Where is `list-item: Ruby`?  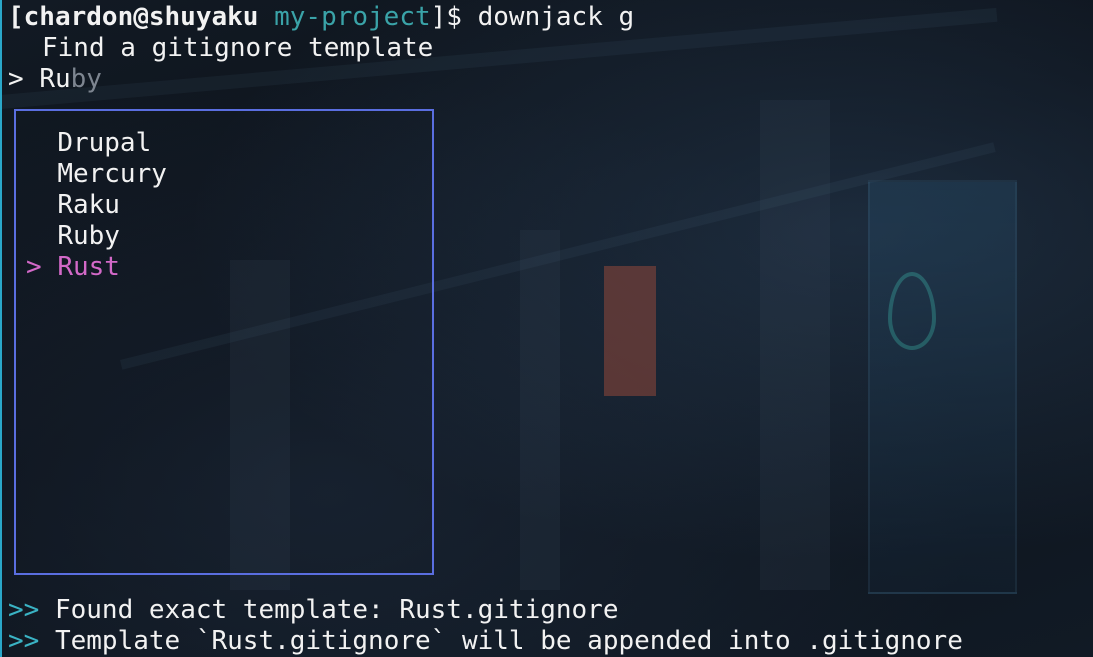 list-item: Ruby is located at coordinates (73, 236).